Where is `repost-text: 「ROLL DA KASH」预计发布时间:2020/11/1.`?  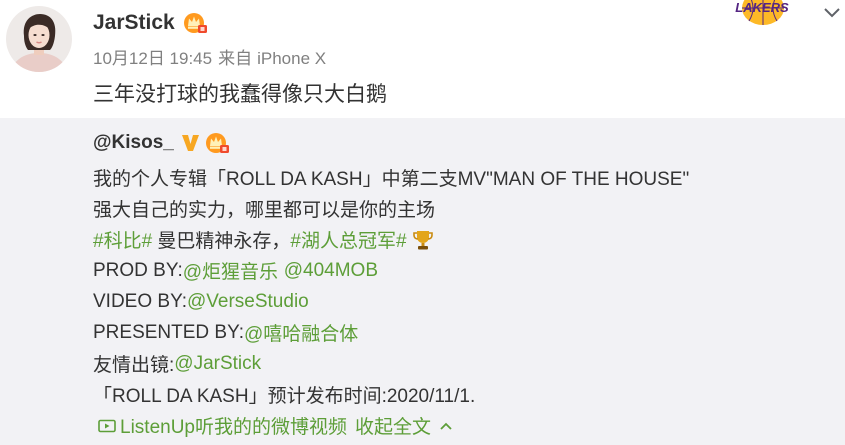 repost-text: 「ROLL DA KASH」预计发布时间:2020/11/1. is located at coordinates (284, 396).